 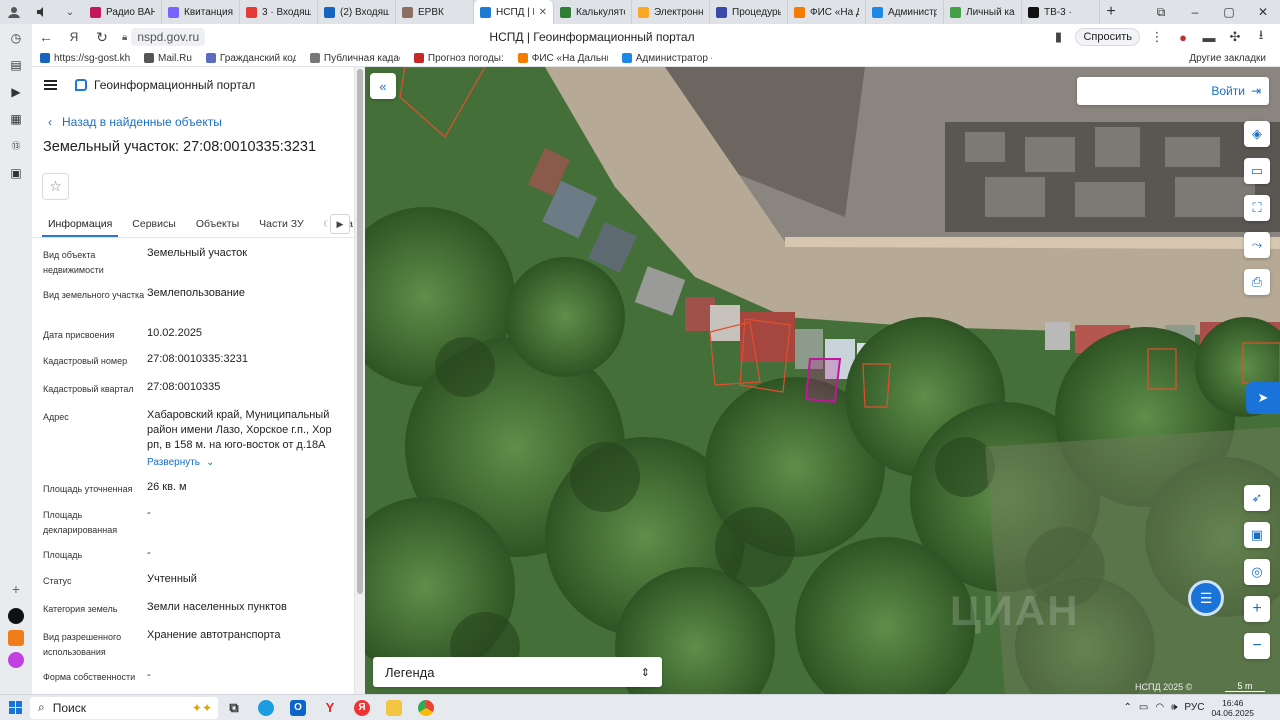 What do you see at coordinates (172, 579) in the screenshot?
I see `property-value-text: Учтенный` at bounding box center [172, 579].